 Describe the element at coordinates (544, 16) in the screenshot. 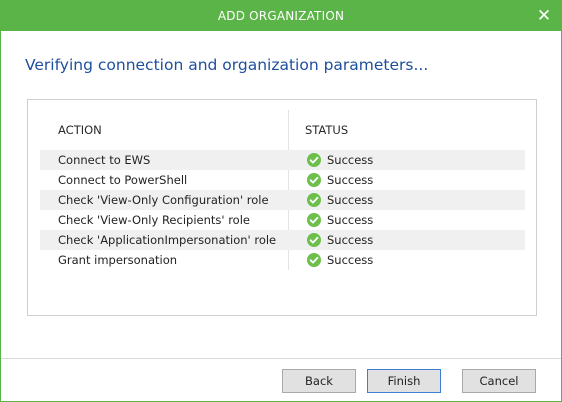

I see `close-button: ✕` at that location.